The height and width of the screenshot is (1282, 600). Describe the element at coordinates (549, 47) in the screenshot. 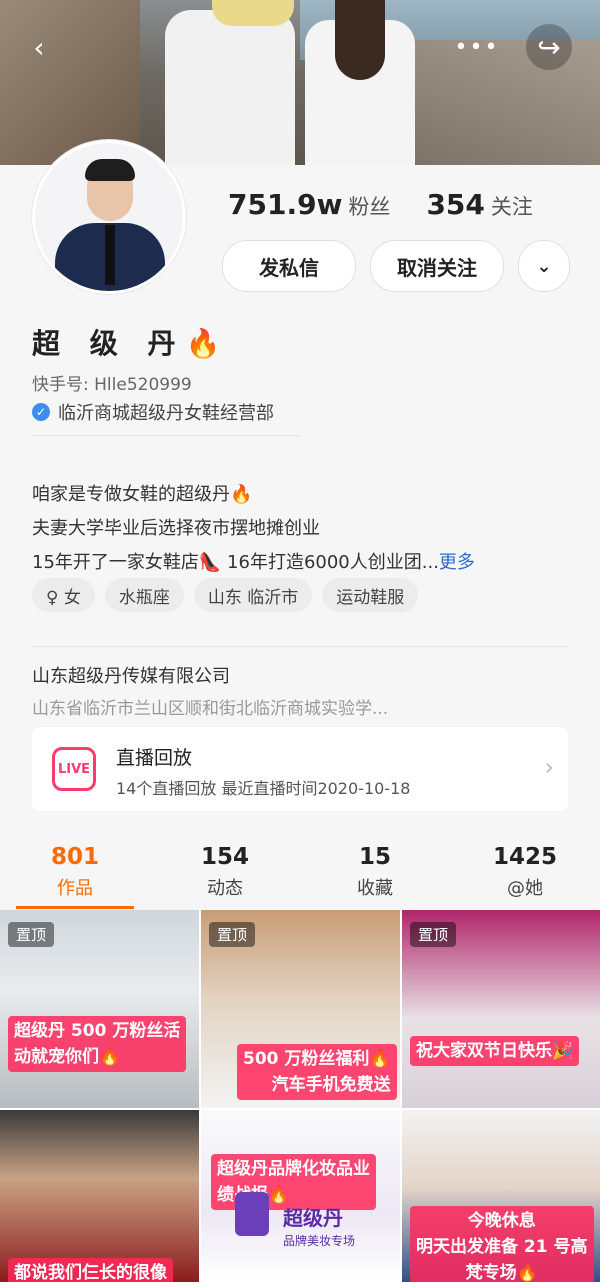

I see `share-icon: ↪` at that location.